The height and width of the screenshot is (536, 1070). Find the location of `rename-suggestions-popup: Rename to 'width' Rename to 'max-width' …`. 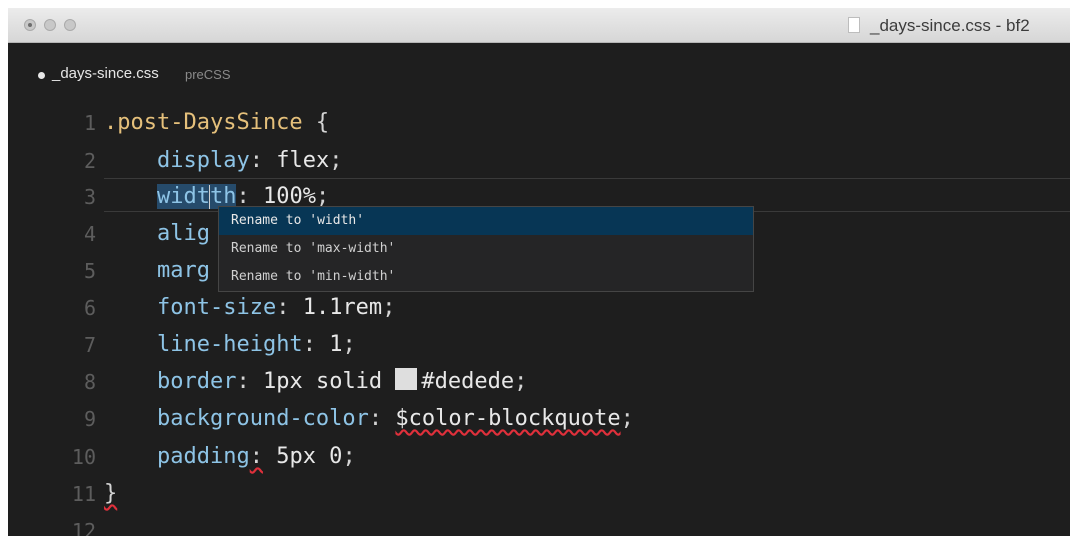

rename-suggestions-popup: Rename to 'width' Rename to 'max-width' … is located at coordinates (486, 249).